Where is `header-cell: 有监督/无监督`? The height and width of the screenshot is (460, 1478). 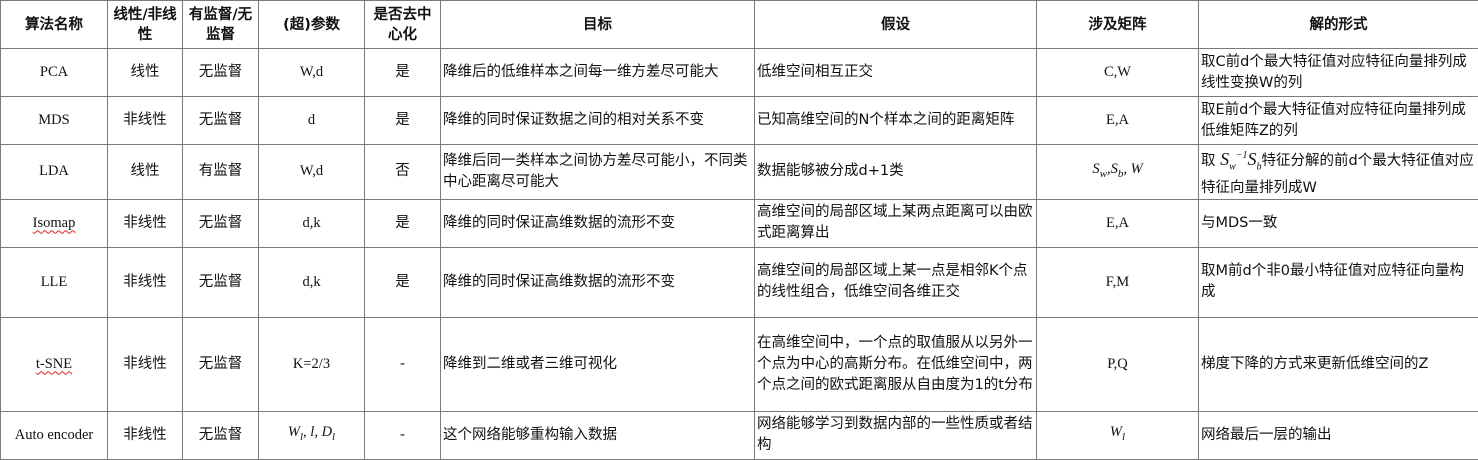
header-cell: 有监督/无监督 is located at coordinates (221, 25).